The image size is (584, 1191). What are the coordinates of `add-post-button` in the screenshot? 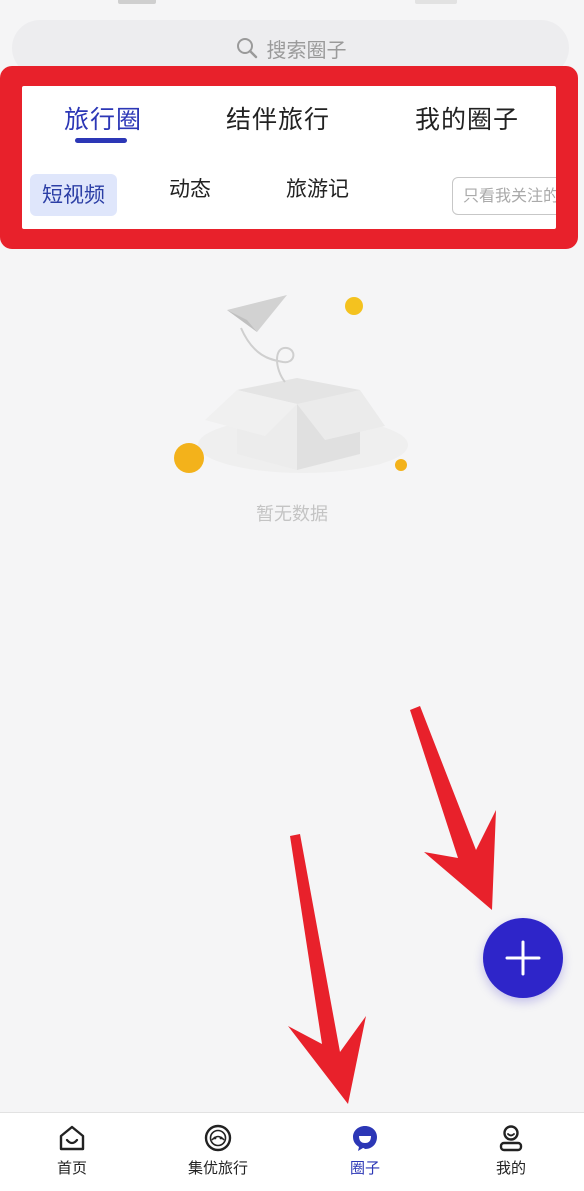 It's located at (523, 958).